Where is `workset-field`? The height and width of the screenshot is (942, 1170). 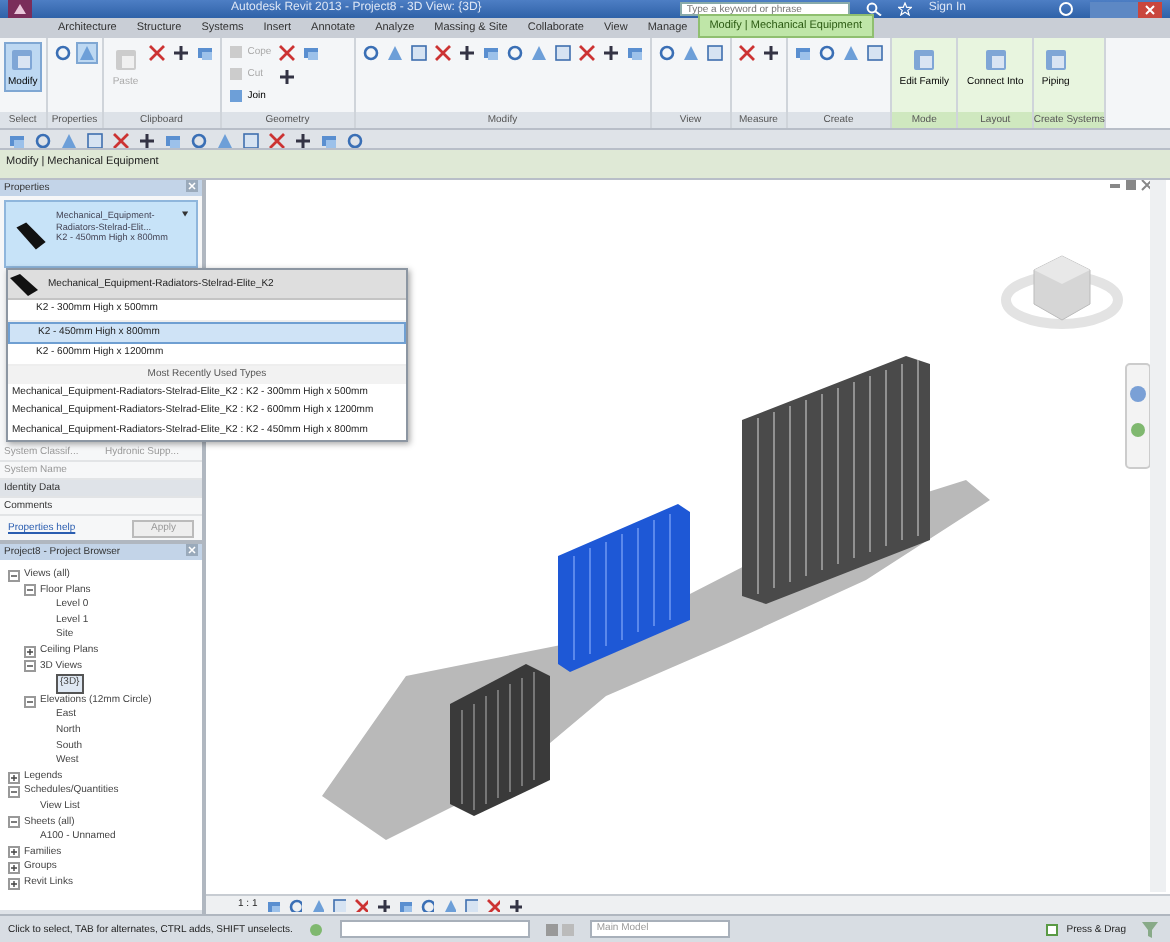 workset-field is located at coordinates (435, 929).